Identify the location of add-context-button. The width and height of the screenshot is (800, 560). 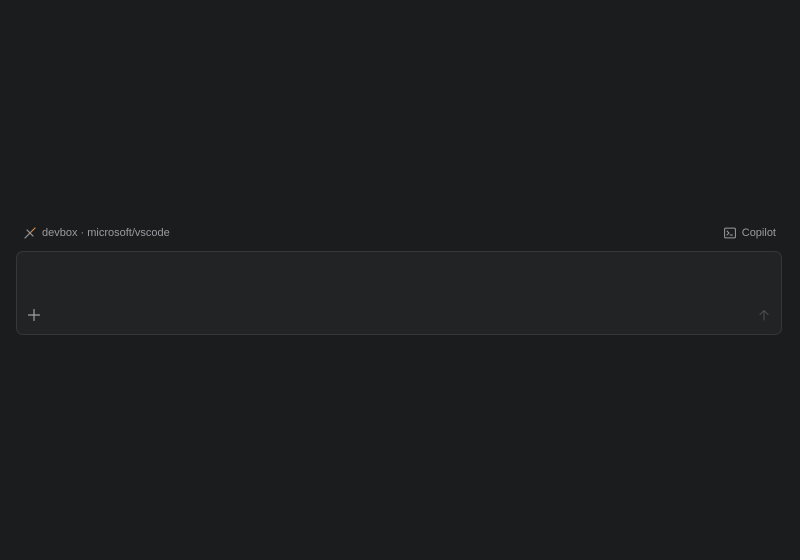
(34, 317).